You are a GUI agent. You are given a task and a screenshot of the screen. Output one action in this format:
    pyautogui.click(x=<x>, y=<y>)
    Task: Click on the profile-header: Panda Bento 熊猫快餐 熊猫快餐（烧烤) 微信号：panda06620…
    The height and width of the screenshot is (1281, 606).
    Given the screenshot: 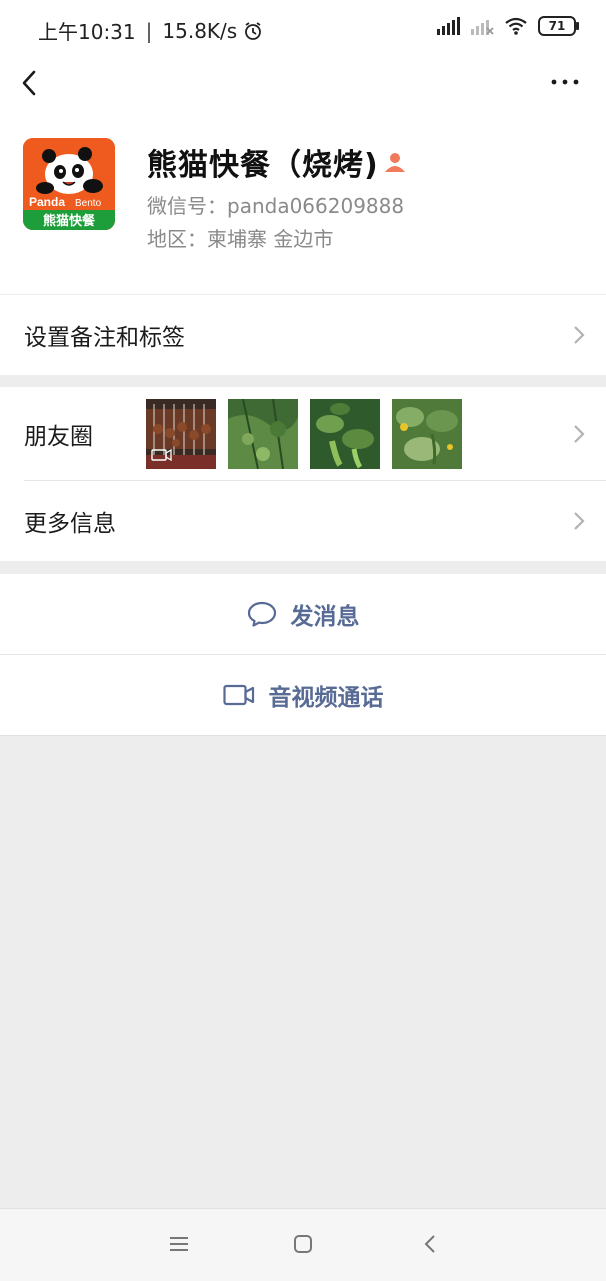 What is the action you would take?
    pyautogui.click(x=303, y=202)
    